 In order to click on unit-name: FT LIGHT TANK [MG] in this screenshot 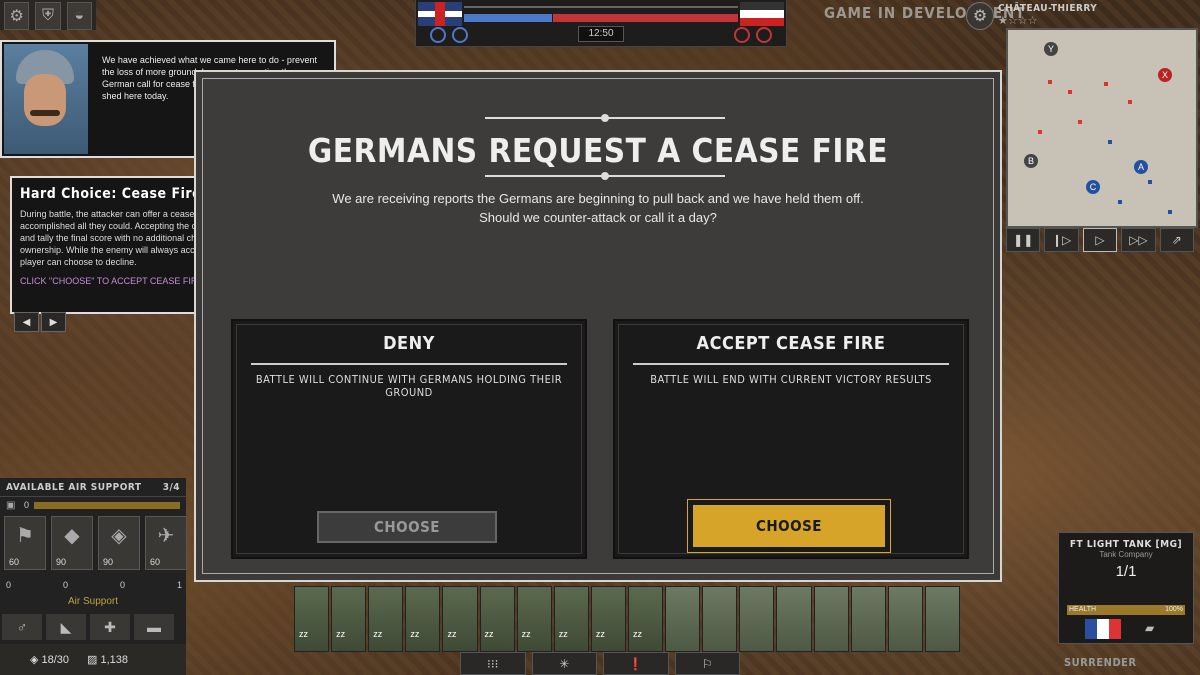, I will do `click(1126, 544)`.